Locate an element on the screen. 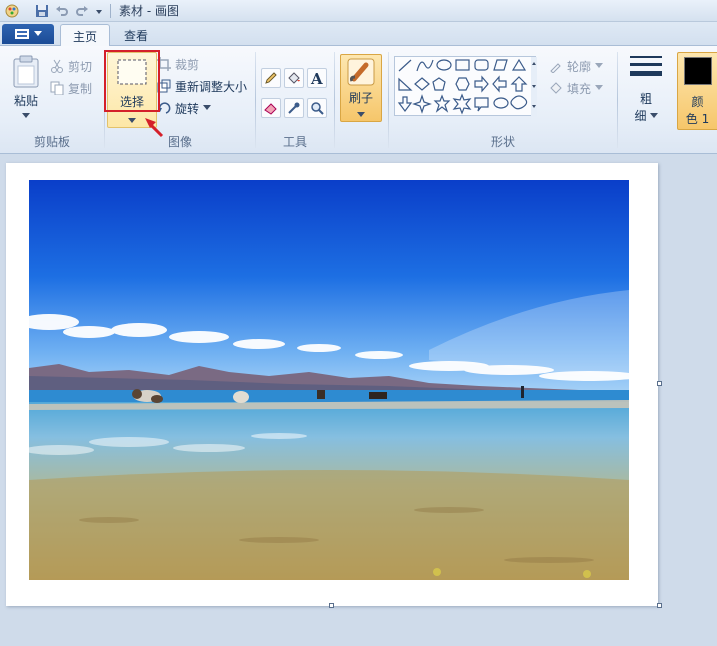  tools-group: A 工具 is located at coordinates (295, 100).